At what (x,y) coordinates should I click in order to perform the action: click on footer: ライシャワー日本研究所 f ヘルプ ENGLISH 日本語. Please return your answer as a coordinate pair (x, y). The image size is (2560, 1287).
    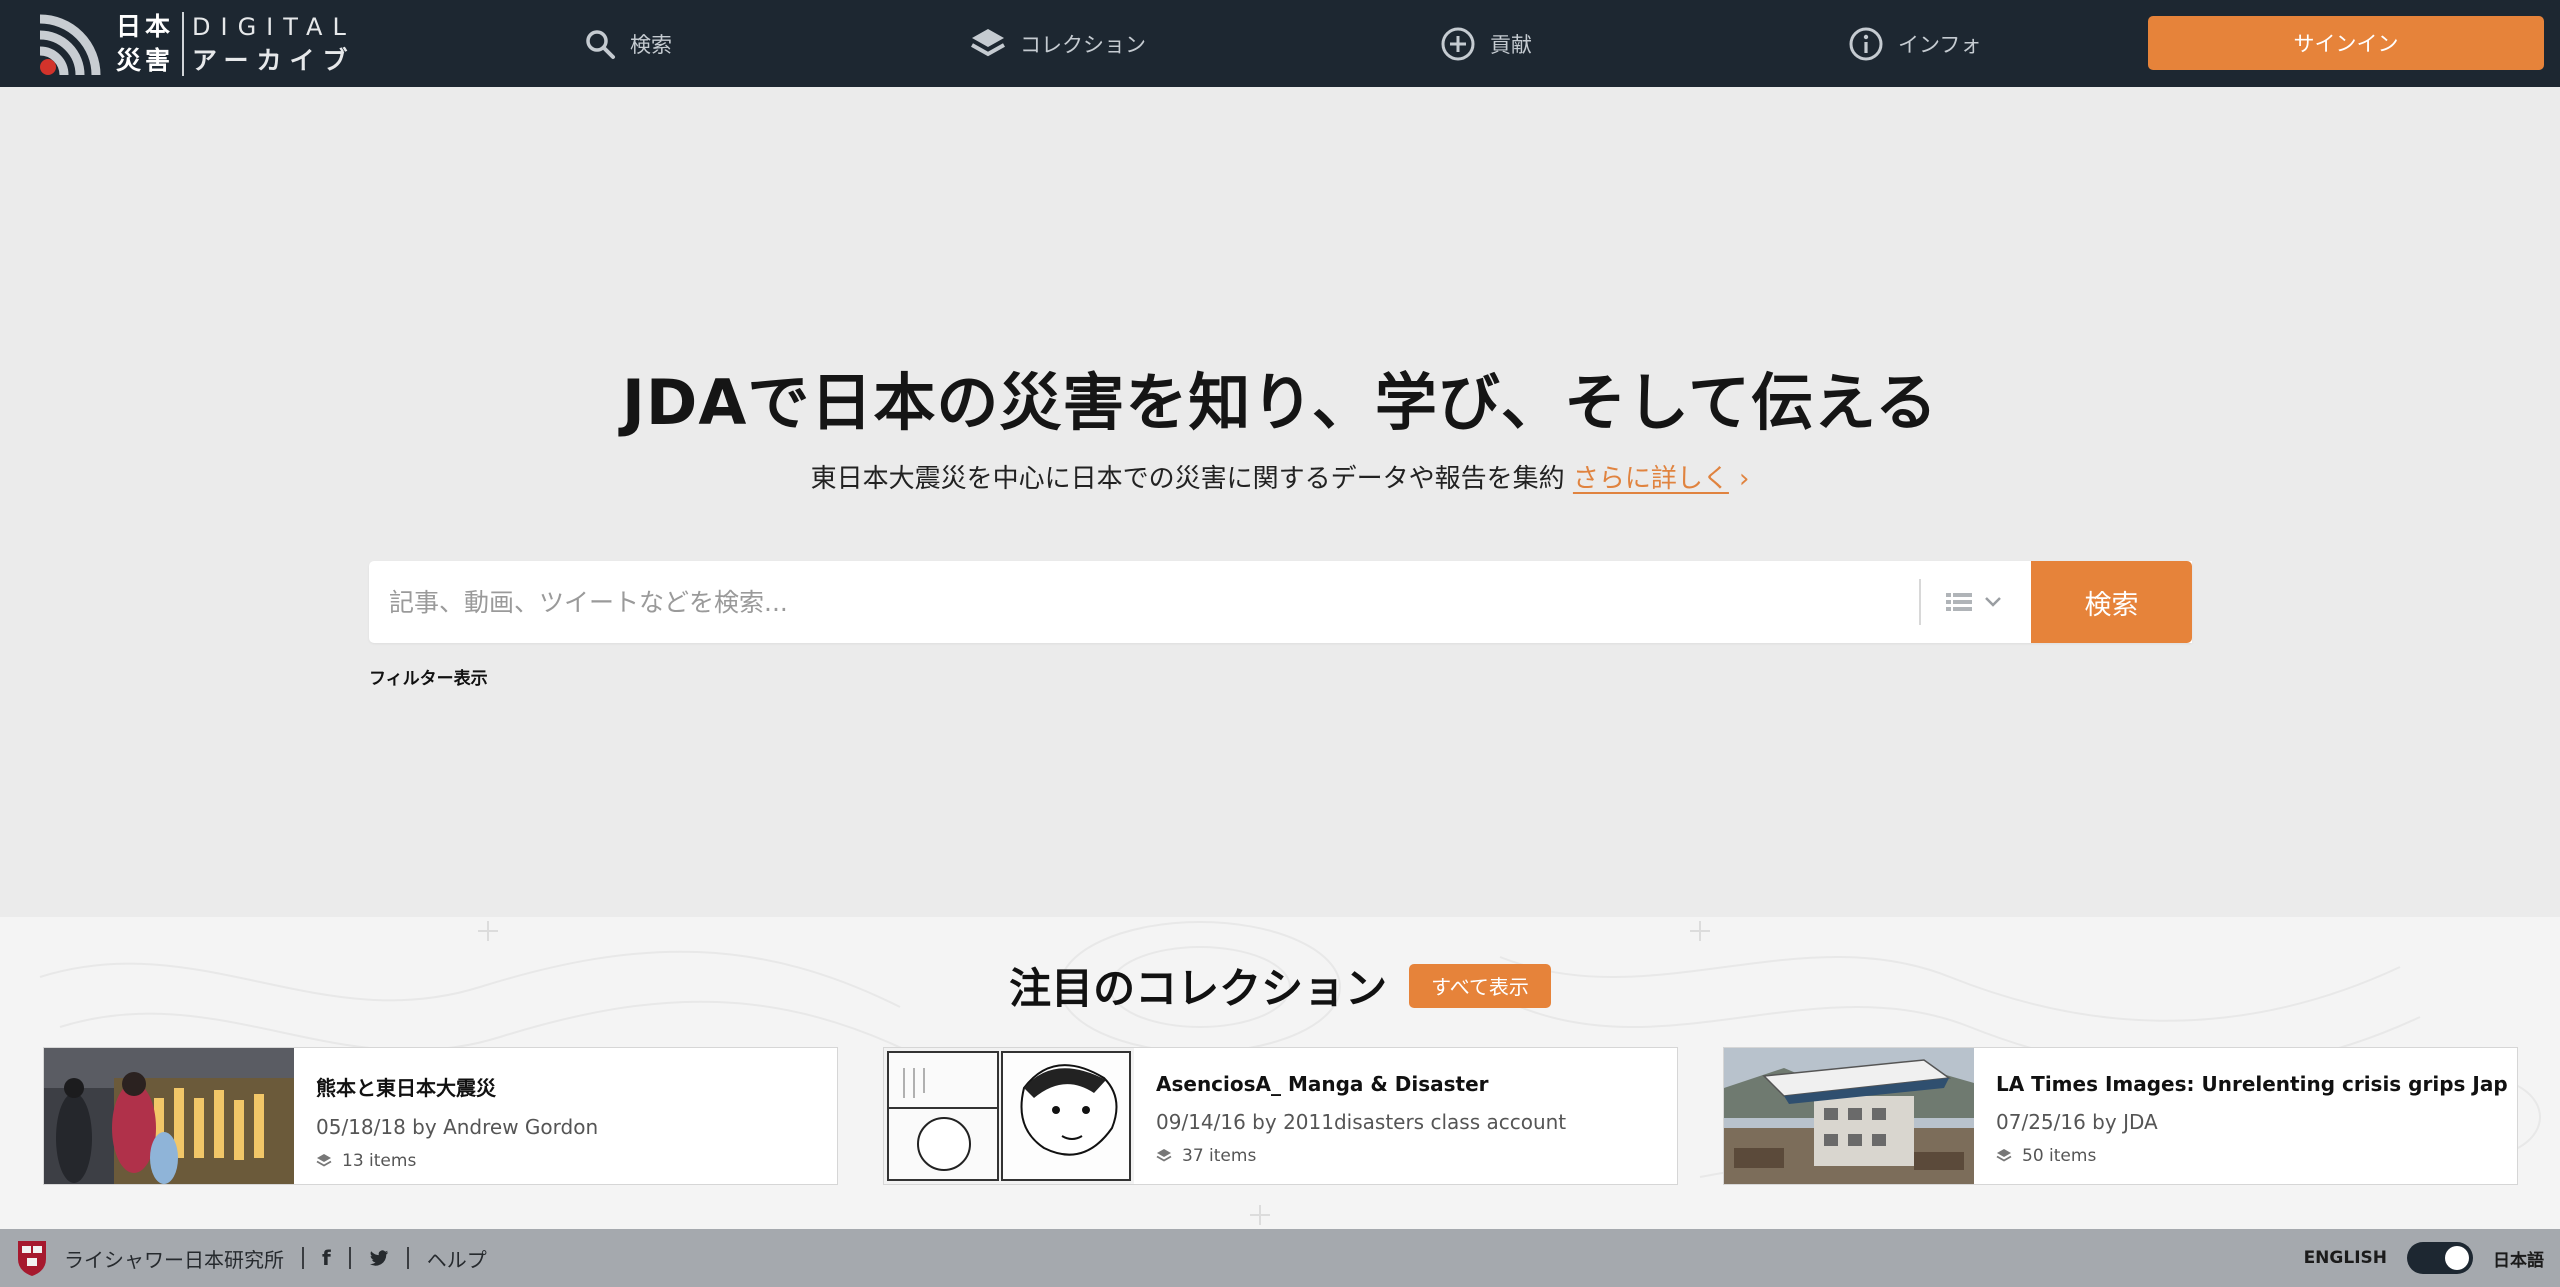
    Looking at the image, I should click on (1280, 1258).